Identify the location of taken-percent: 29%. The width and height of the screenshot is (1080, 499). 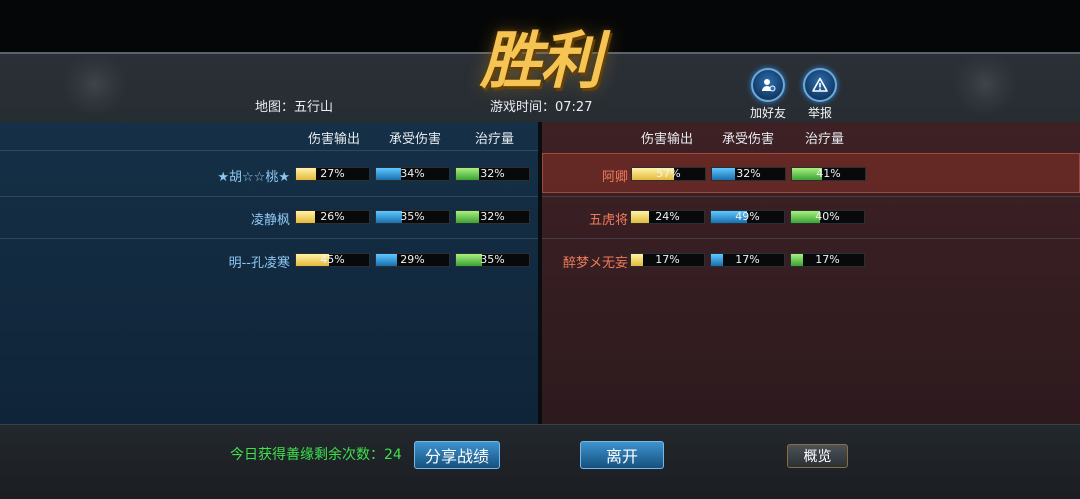
(412, 259).